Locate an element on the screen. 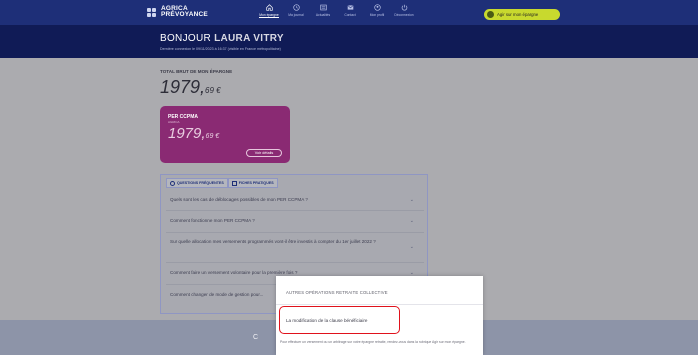  document-icon is located at coordinates (234, 183).